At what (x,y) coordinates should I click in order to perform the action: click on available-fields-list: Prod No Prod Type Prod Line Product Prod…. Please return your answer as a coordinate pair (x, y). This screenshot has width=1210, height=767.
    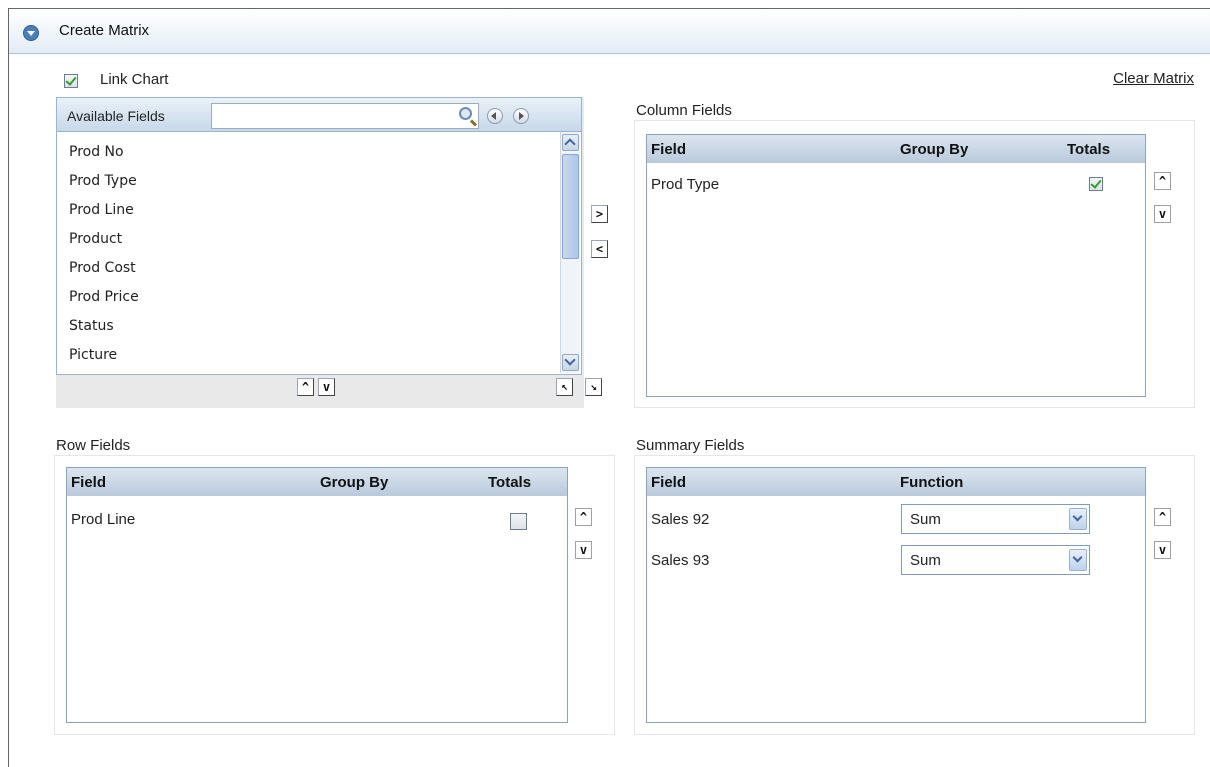
    Looking at the image, I should click on (319, 253).